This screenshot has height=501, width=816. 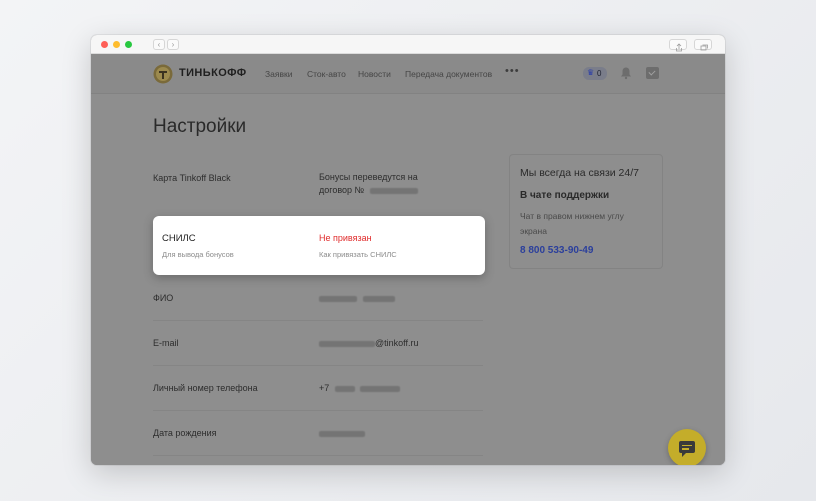 I want to click on crown-icon: ♛, so click(x=591, y=72).